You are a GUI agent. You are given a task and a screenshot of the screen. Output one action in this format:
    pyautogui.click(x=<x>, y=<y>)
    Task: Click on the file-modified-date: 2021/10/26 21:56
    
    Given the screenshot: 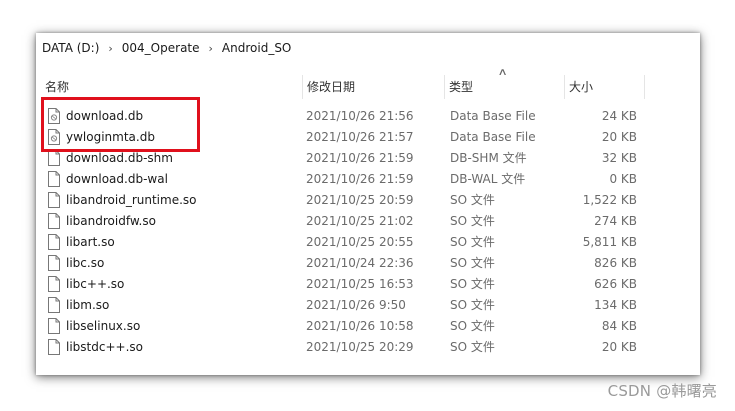 What is the action you would take?
    pyautogui.click(x=360, y=116)
    